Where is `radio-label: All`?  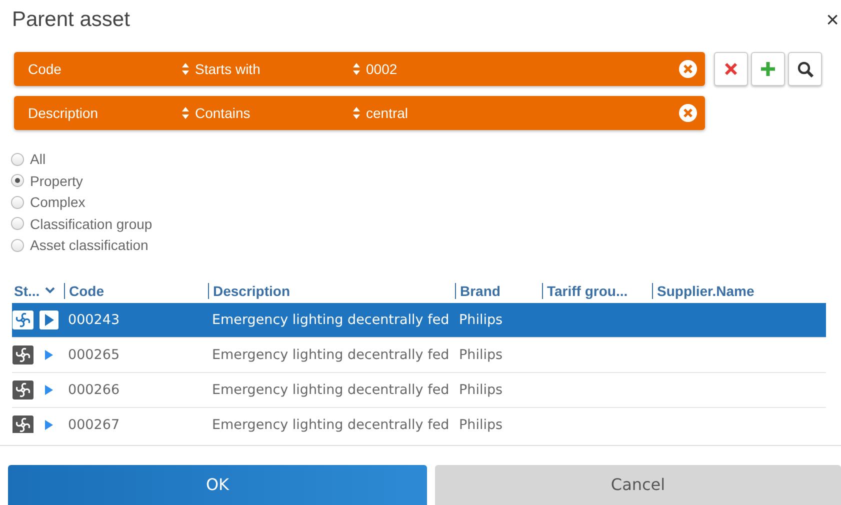 radio-label: All is located at coordinates (38, 159).